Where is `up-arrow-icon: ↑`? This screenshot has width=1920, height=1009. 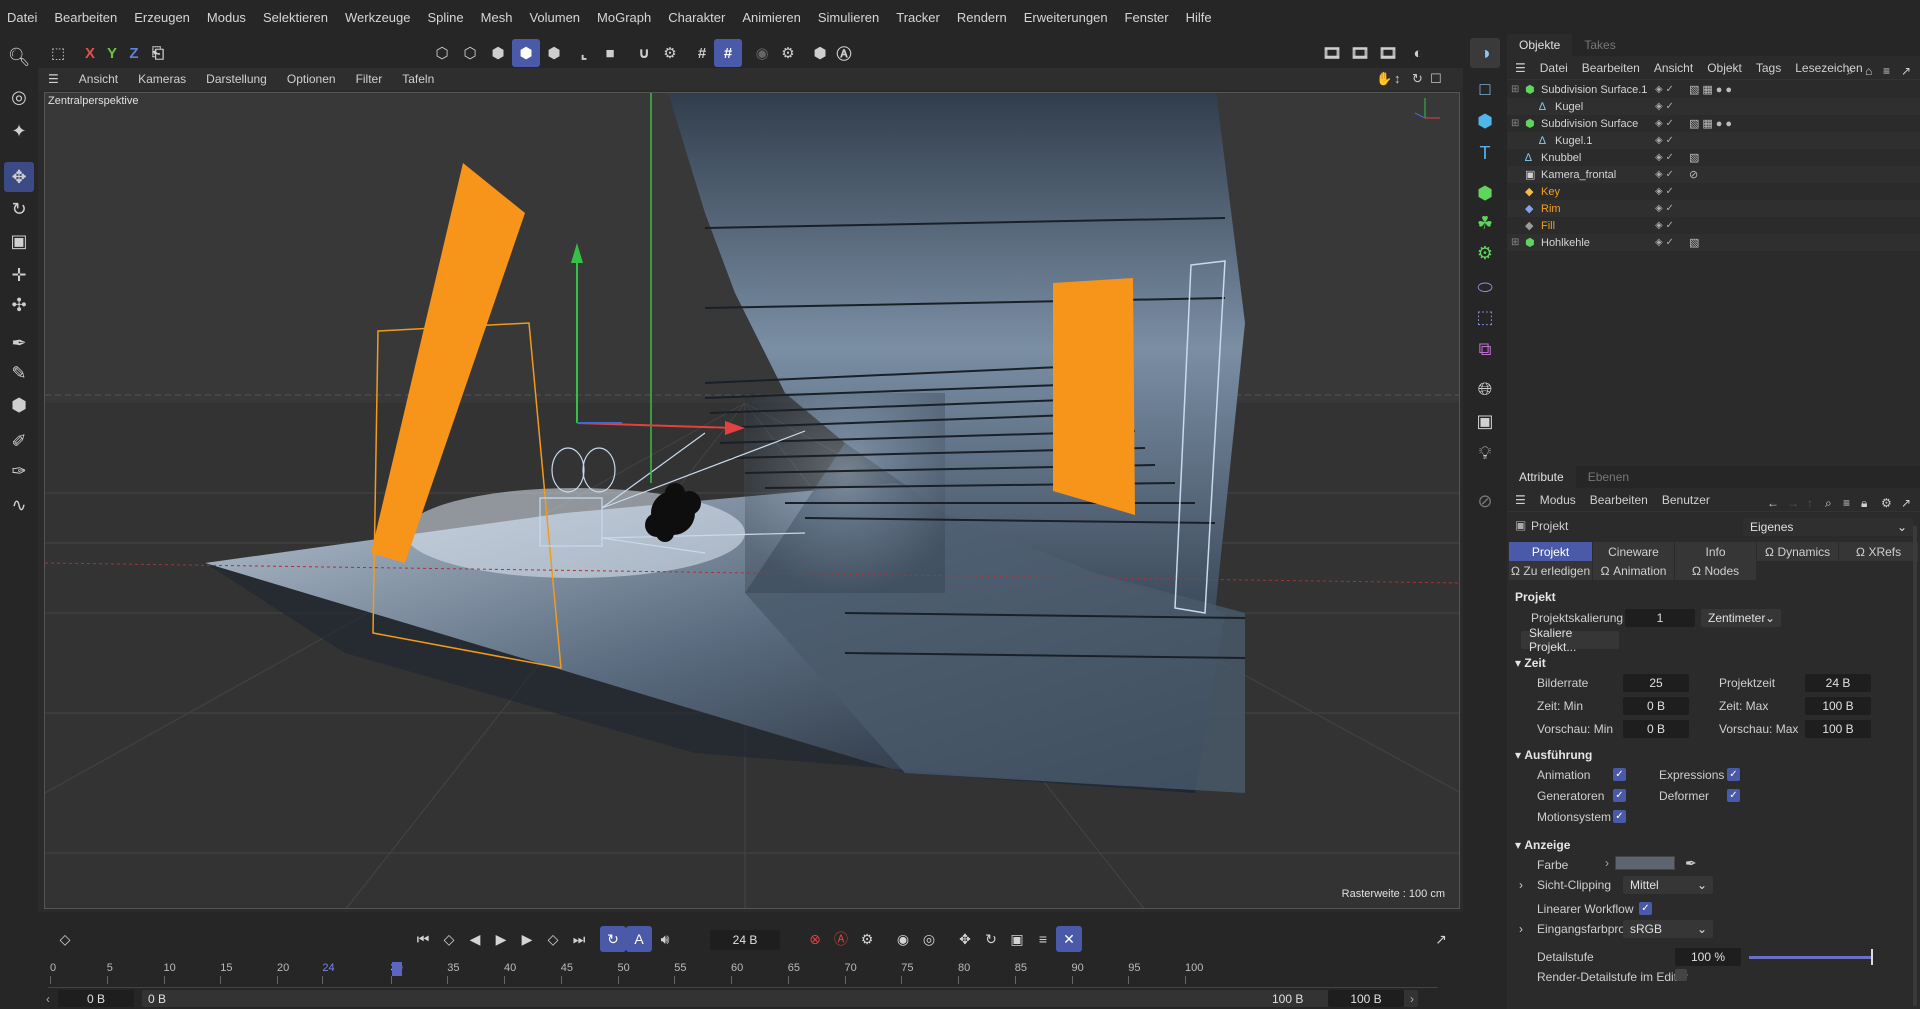 up-arrow-icon: ↑ is located at coordinates (1810, 503).